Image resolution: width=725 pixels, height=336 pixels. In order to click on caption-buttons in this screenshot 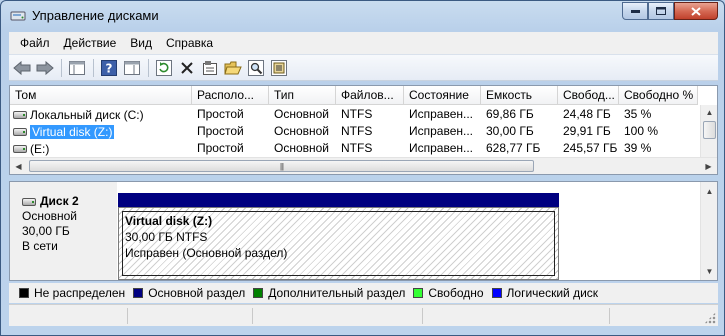, I will do `click(670, 11)`.